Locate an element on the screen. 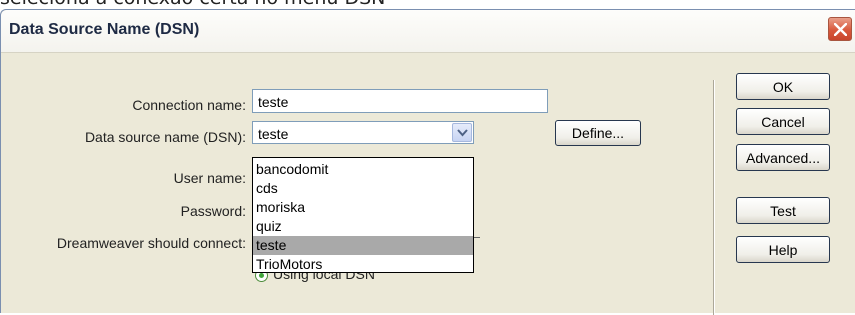 This screenshot has height=315, width=855. dsn-option: quiz is located at coordinates (363, 226).